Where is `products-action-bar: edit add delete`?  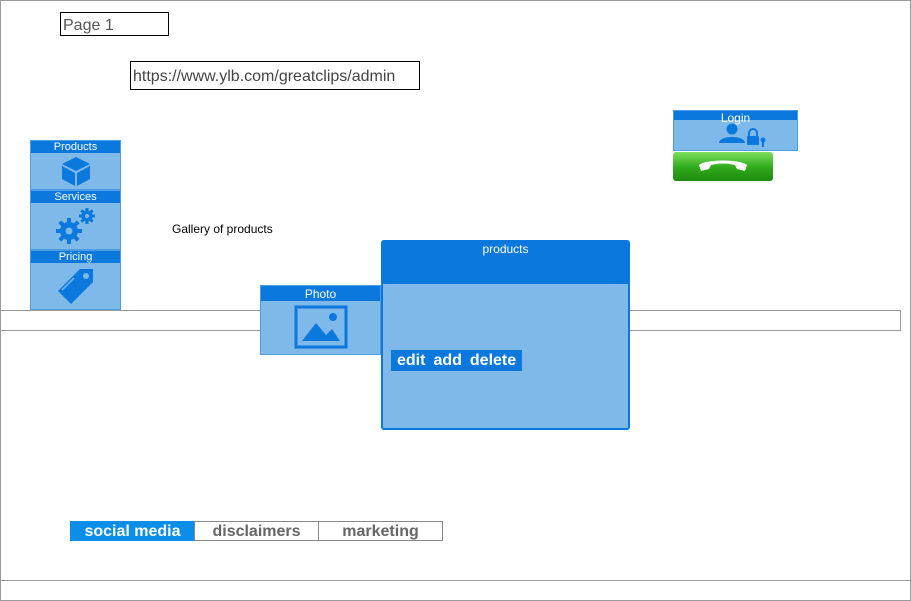
products-action-bar: edit add delete is located at coordinates (457, 360).